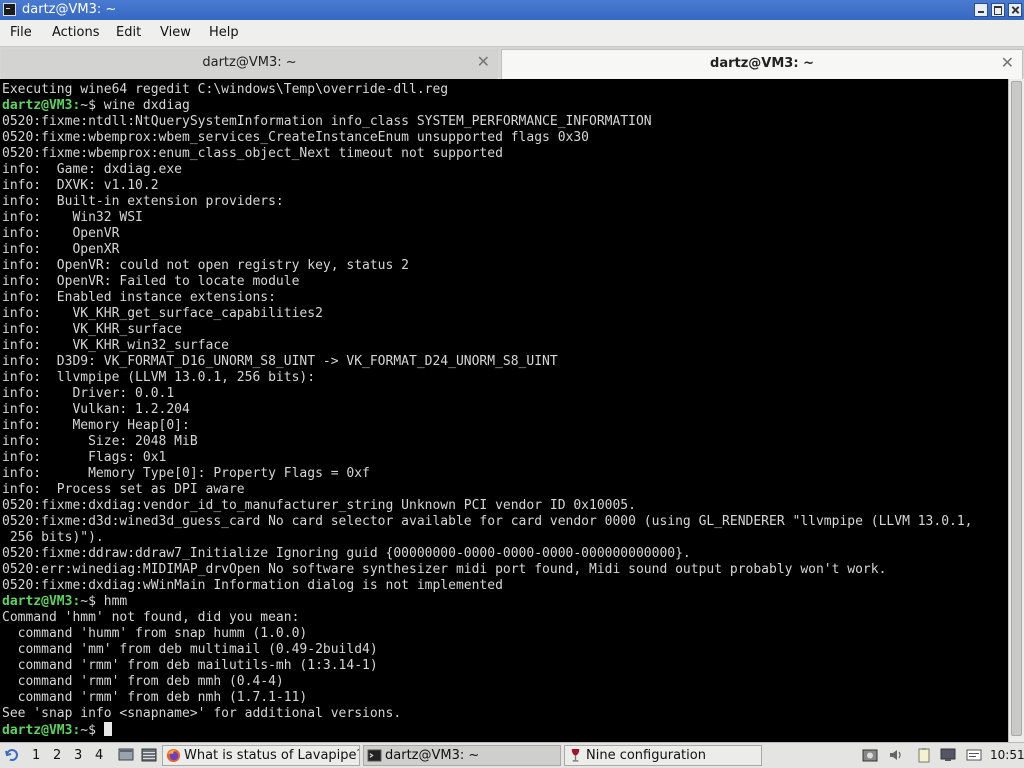  Describe the element at coordinates (173, 755) in the screenshot. I see `firefox-icon` at that location.